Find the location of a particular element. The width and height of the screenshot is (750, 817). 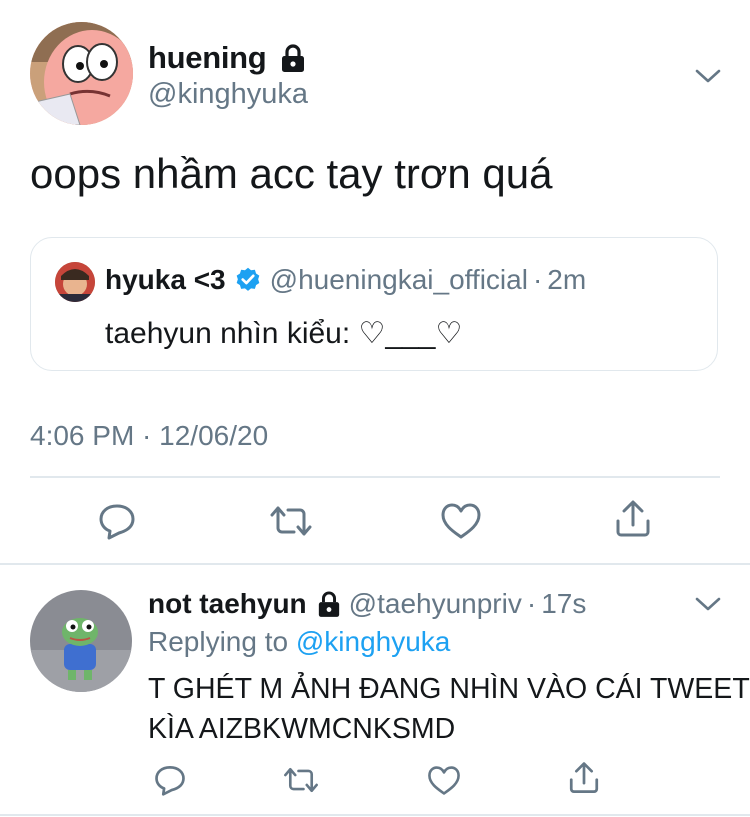

author-handle: @kinghyuka is located at coordinates (228, 94).